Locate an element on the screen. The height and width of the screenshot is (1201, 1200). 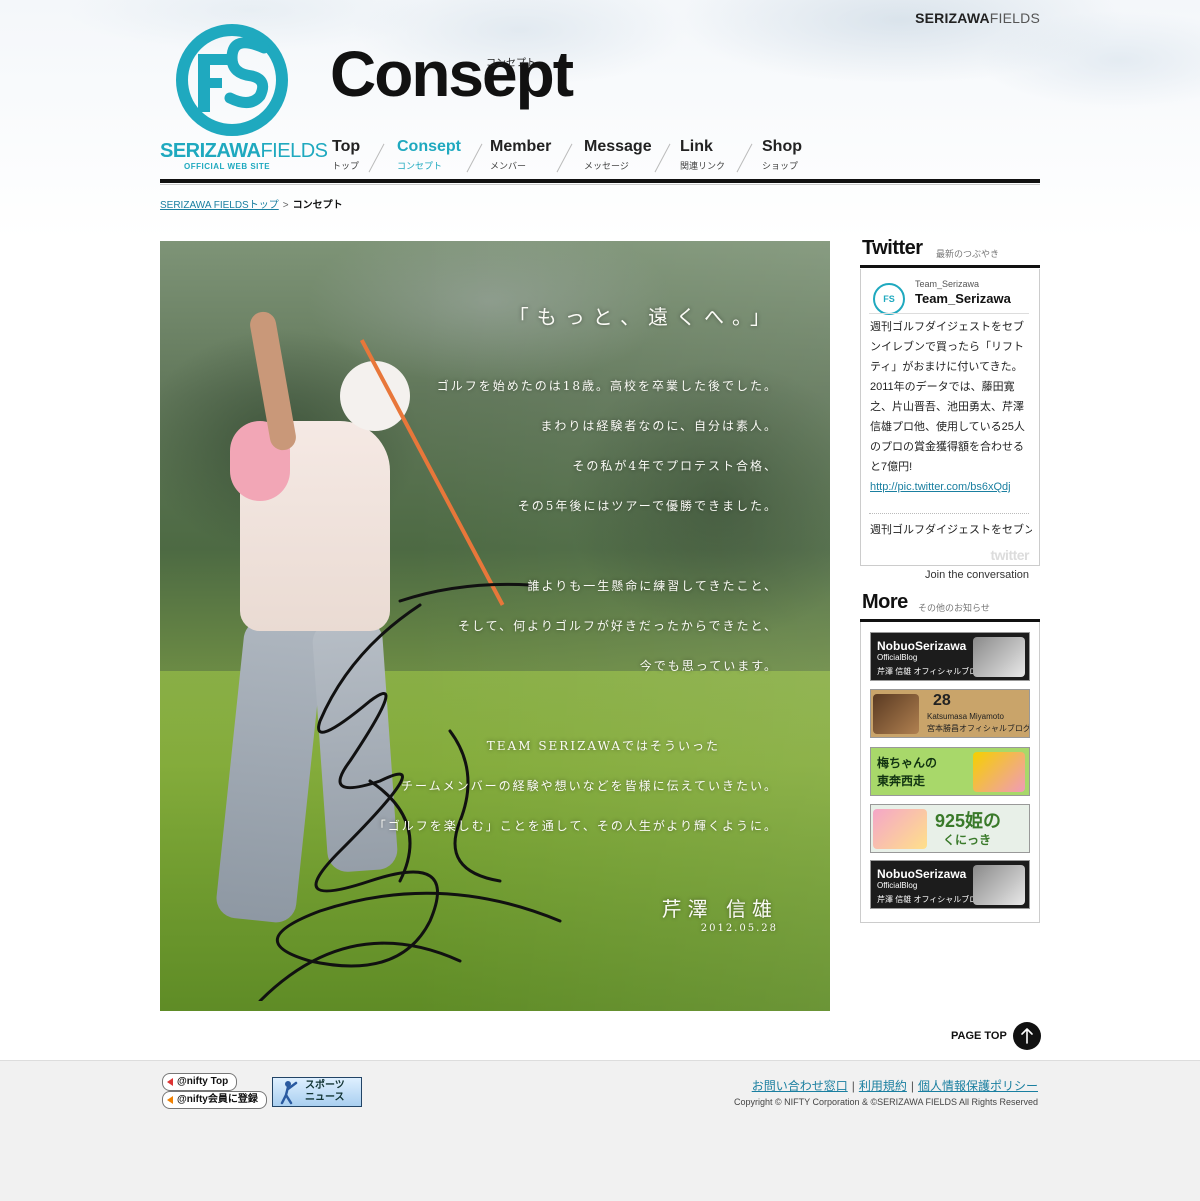
nav-item-shop: Shop ショップ is located at coordinates (782, 158).